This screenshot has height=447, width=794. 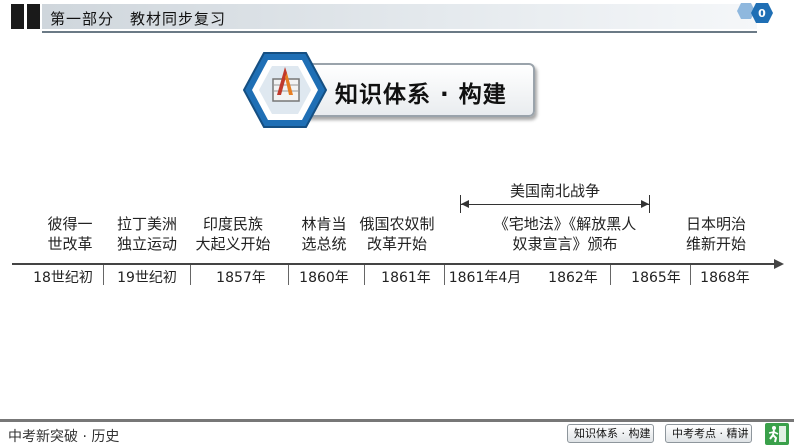 I want to click on timeline-date: 1860年, so click(x=324, y=278).